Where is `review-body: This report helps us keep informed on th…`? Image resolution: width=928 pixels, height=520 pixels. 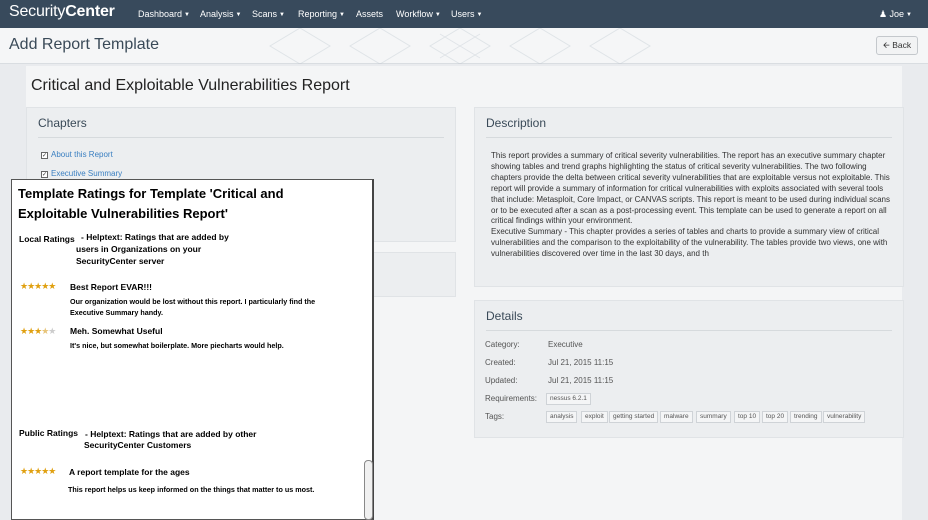
review-body: This report helps us keep informed on th… is located at coordinates (191, 489).